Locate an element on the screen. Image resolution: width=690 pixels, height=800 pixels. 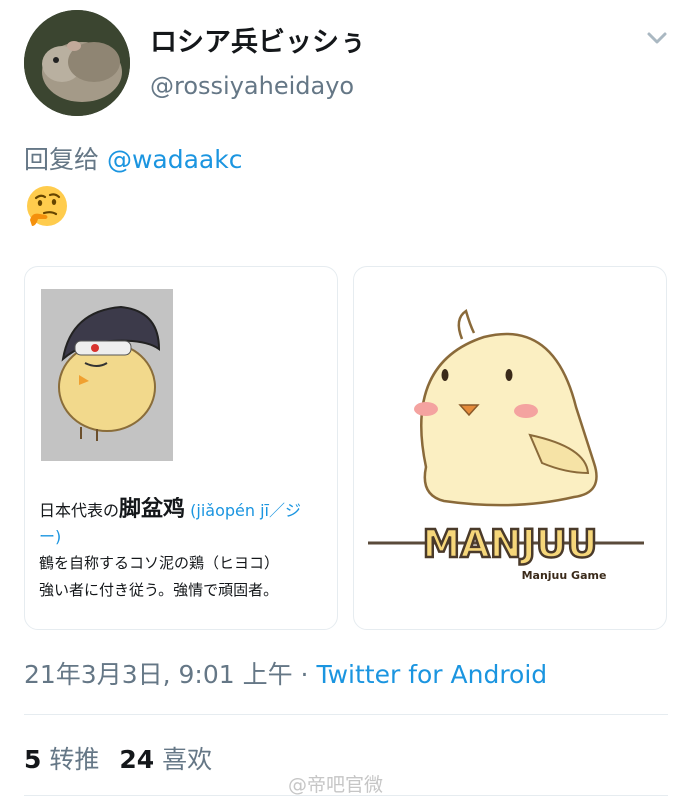
reply-prefix: 回复给 is located at coordinates (62, 159).